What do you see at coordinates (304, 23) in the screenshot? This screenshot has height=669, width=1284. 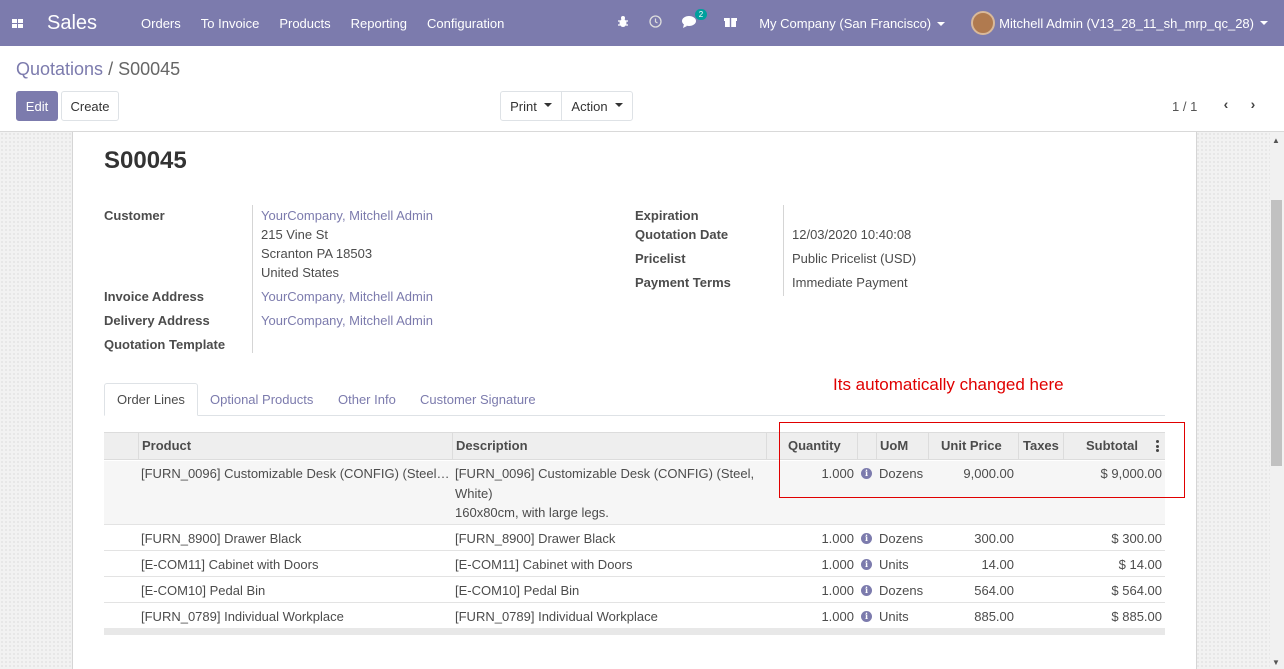 I see `menu-products: Products` at bounding box center [304, 23].